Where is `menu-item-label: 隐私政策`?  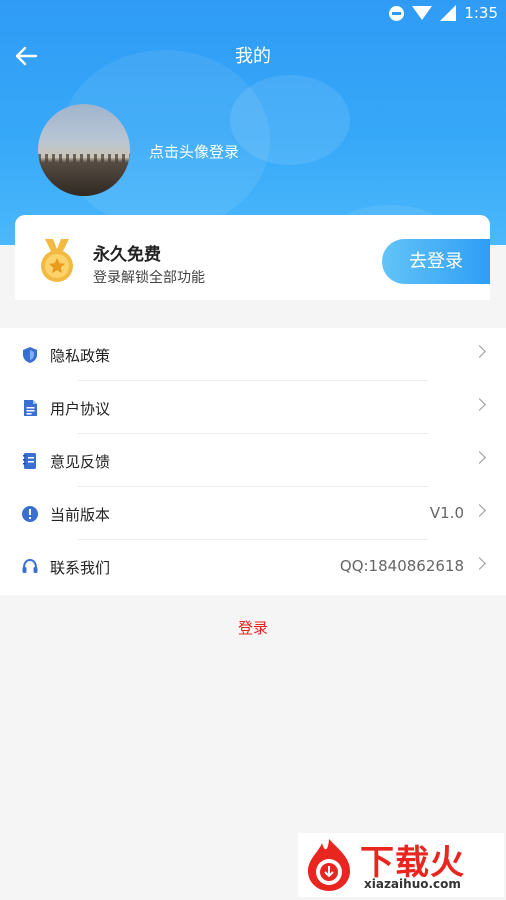 menu-item-label: 隐私政策 is located at coordinates (80, 356).